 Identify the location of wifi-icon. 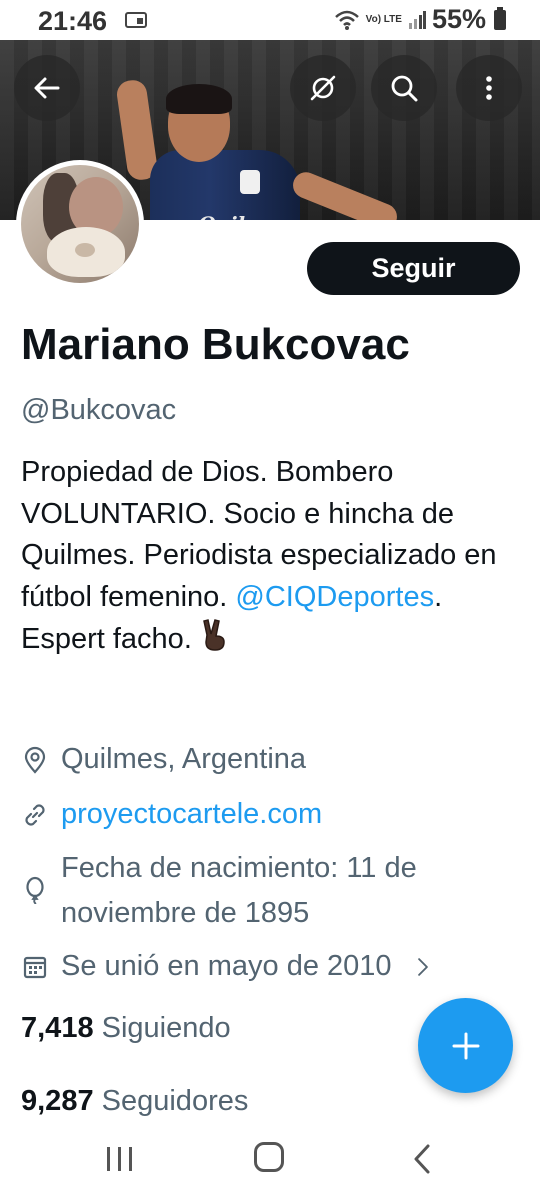
(346, 20).